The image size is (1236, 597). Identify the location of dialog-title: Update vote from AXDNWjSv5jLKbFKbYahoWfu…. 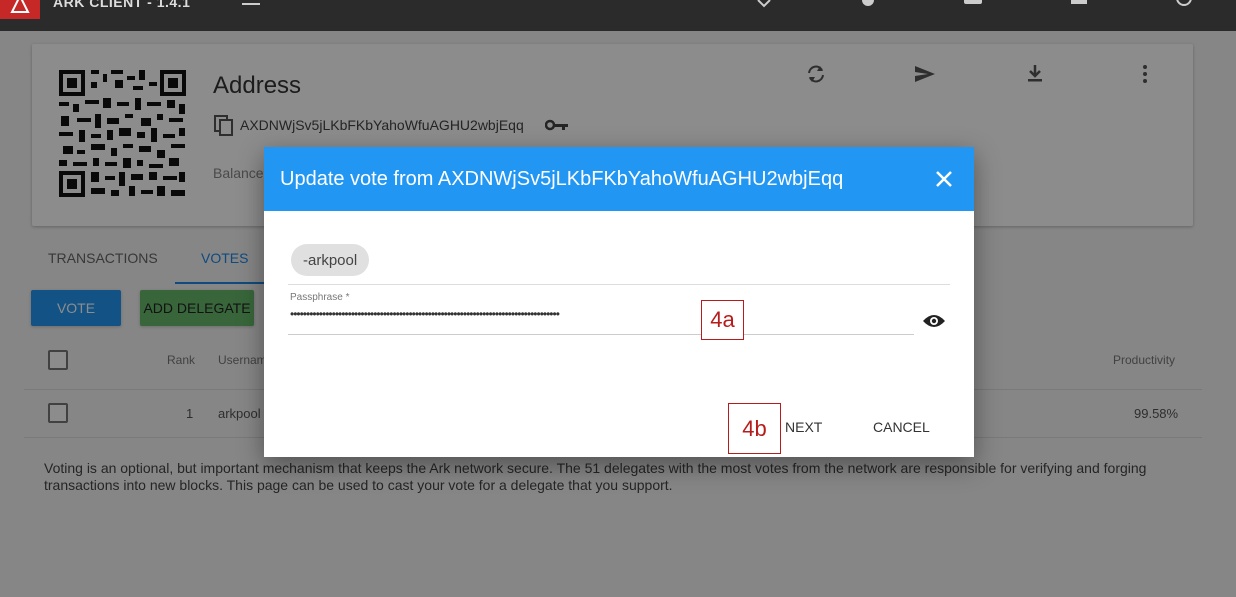
(562, 179).